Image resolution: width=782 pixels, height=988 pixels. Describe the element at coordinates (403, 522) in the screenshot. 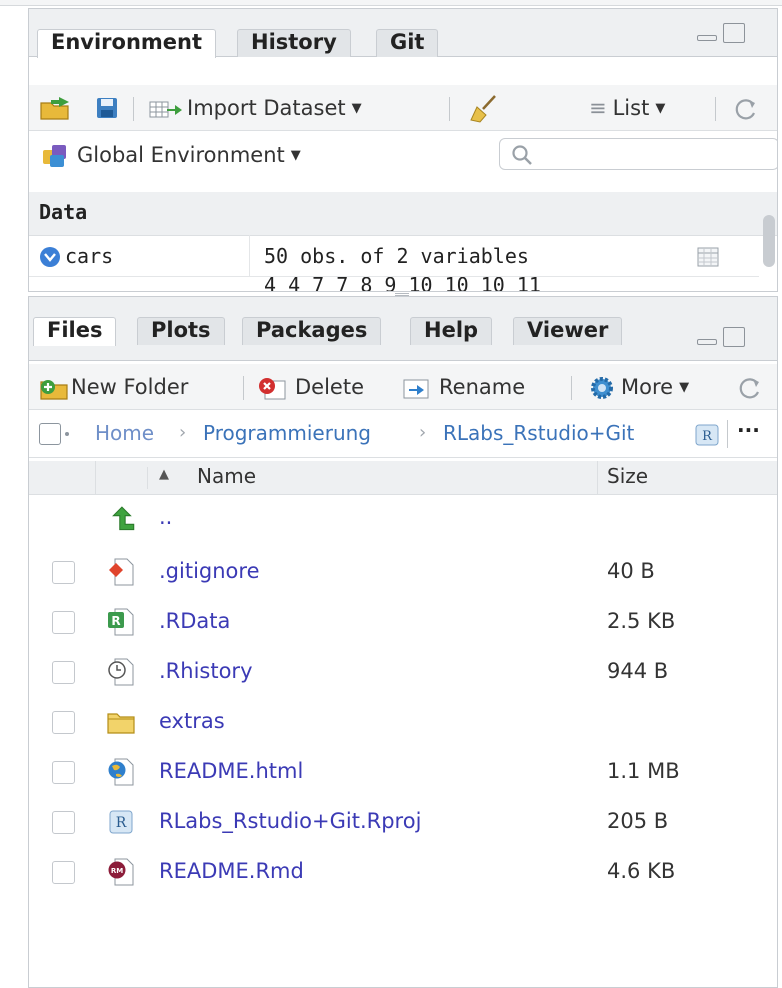

I see `parent-directory-row: ..` at that location.